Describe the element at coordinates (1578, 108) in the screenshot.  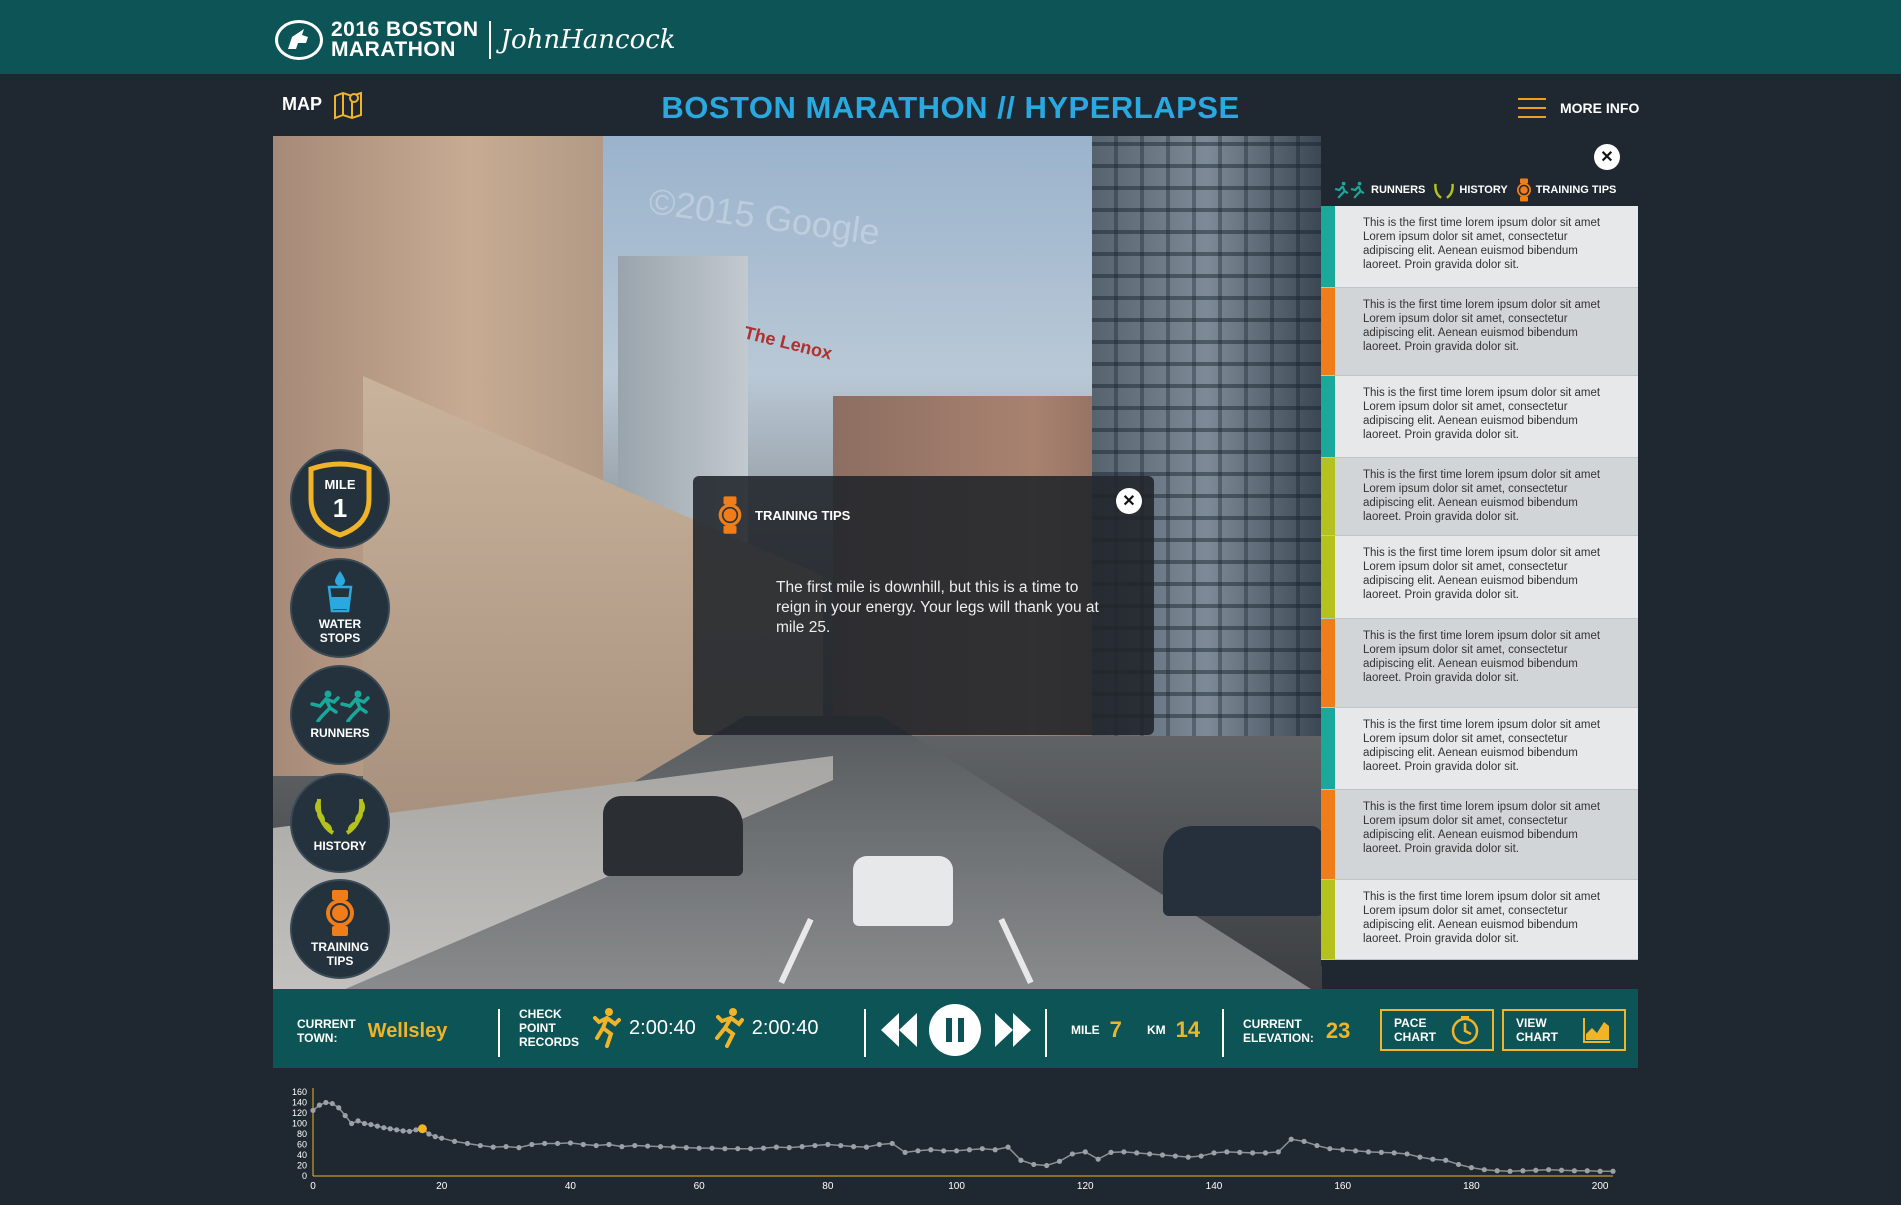
I see `more-info-button: MORE INFO` at that location.